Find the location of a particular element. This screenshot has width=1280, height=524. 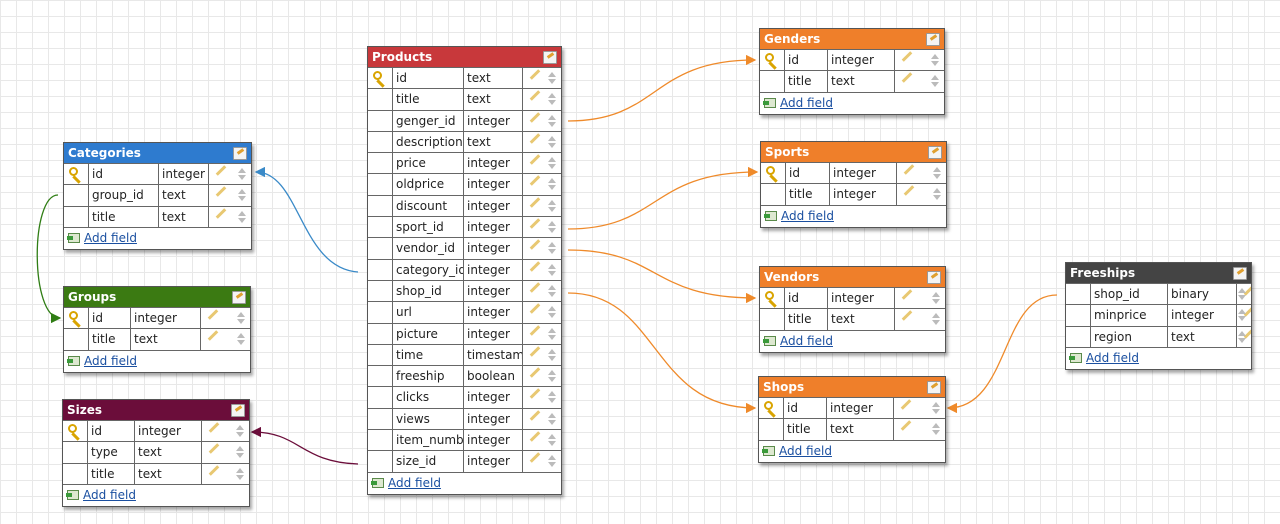

field-row: group_id text is located at coordinates (157, 195).